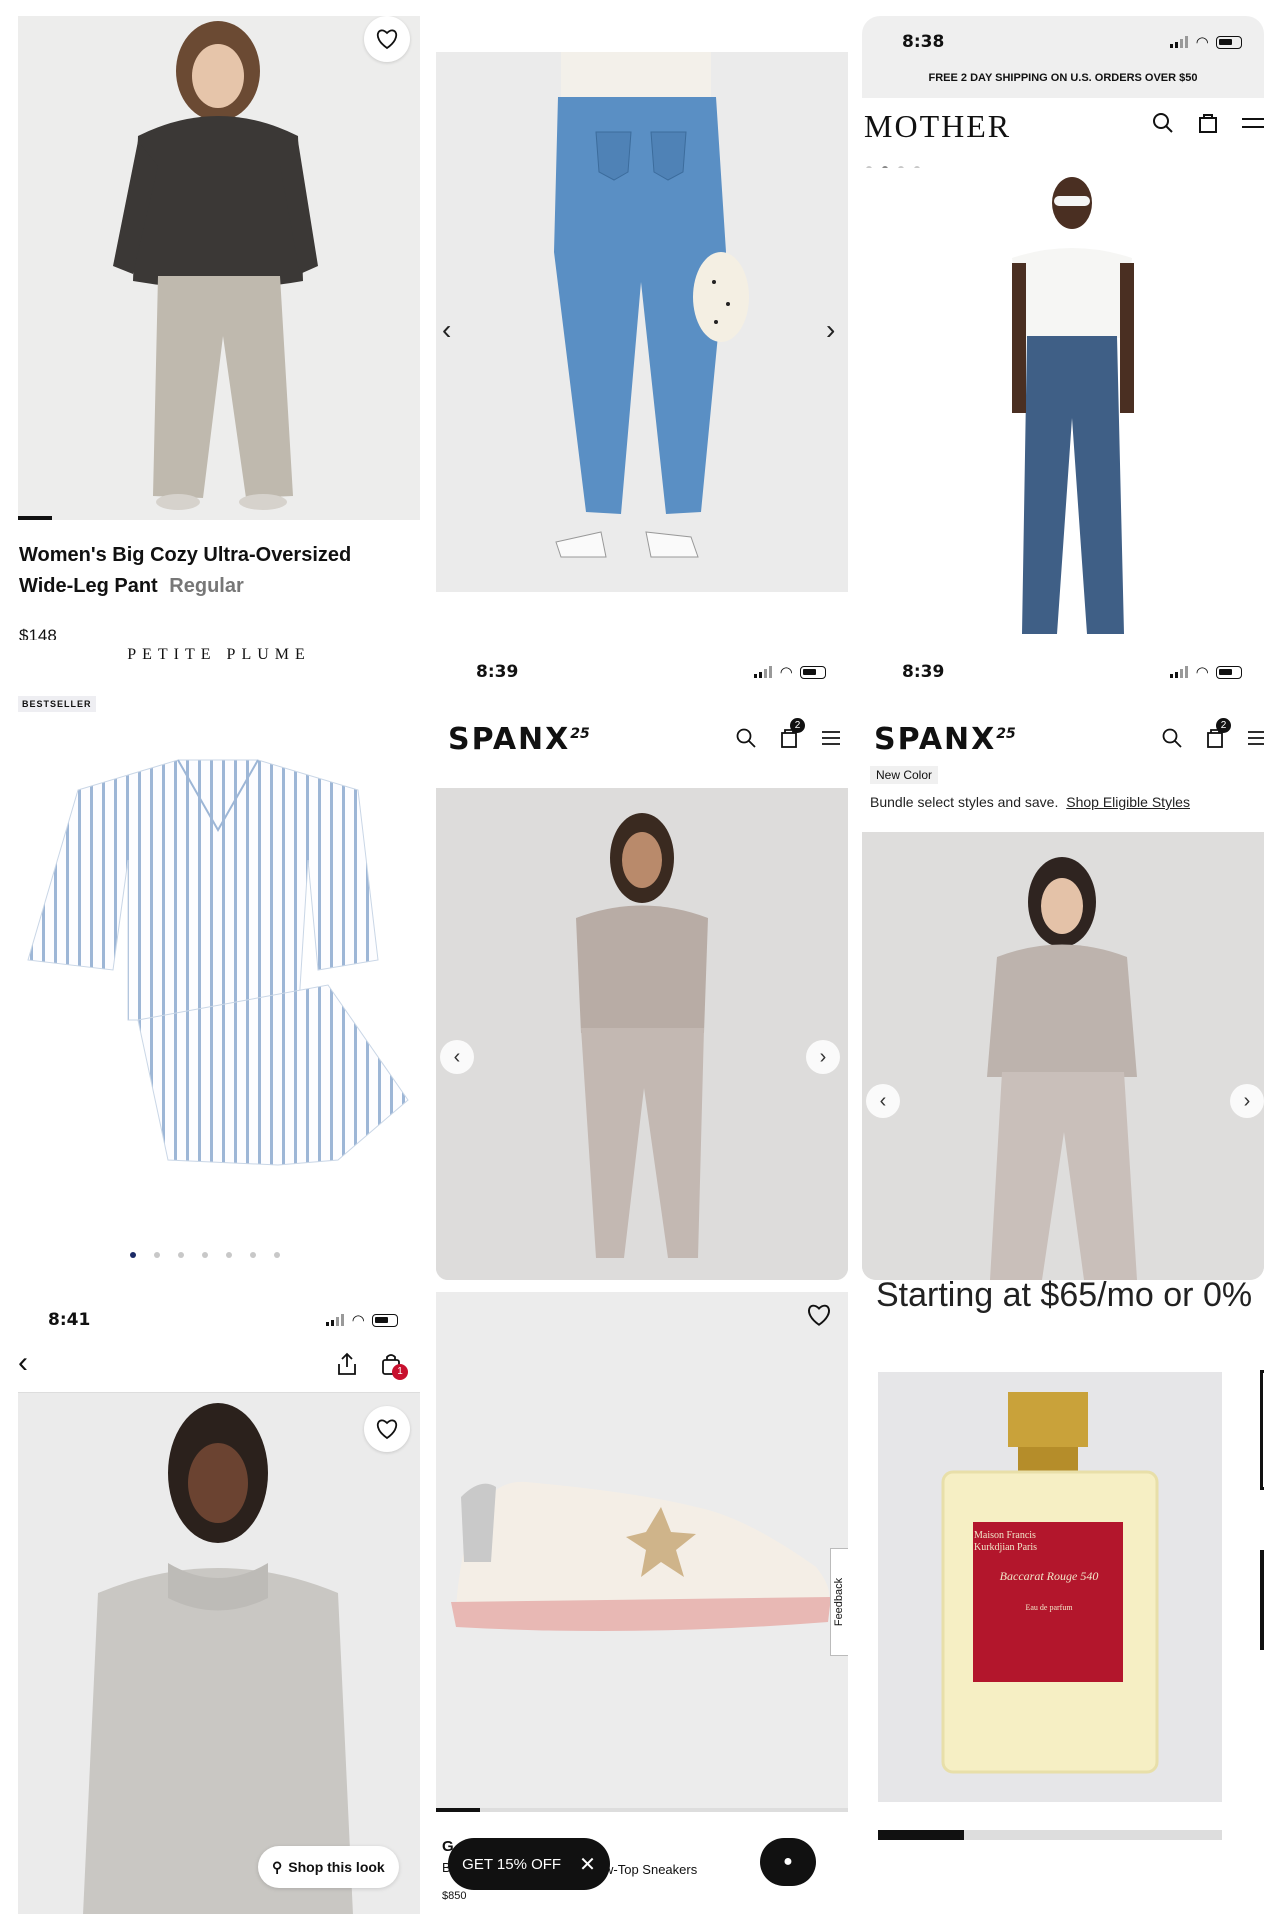 The image size is (1280, 1920). Describe the element at coordinates (1208, 123) in the screenshot. I see `bag-icon` at that location.